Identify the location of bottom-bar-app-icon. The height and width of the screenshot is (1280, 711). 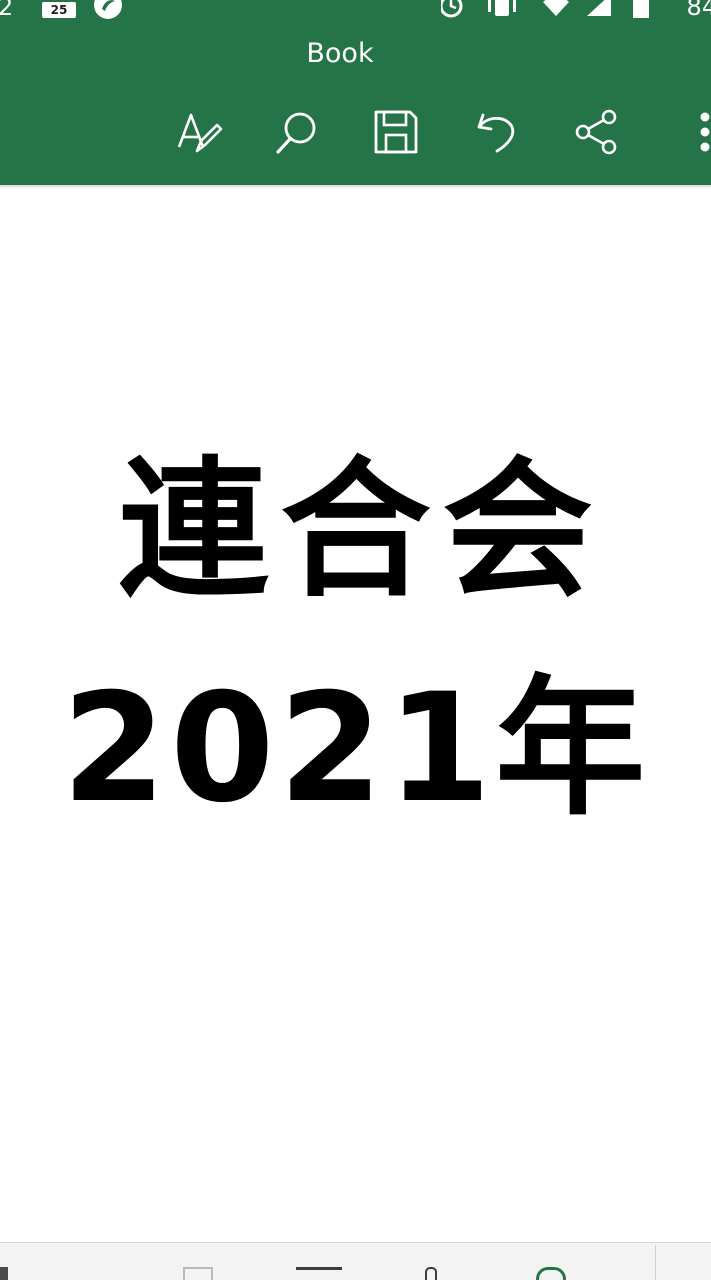
(551, 1273).